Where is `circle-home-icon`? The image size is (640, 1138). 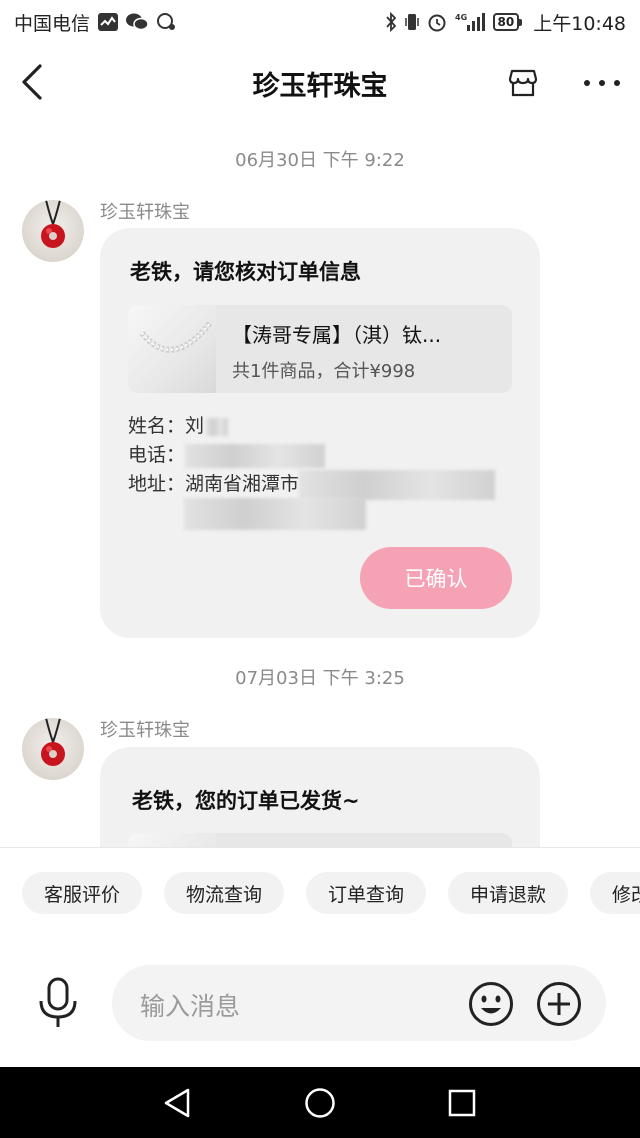 circle-home-icon is located at coordinates (320, 1103).